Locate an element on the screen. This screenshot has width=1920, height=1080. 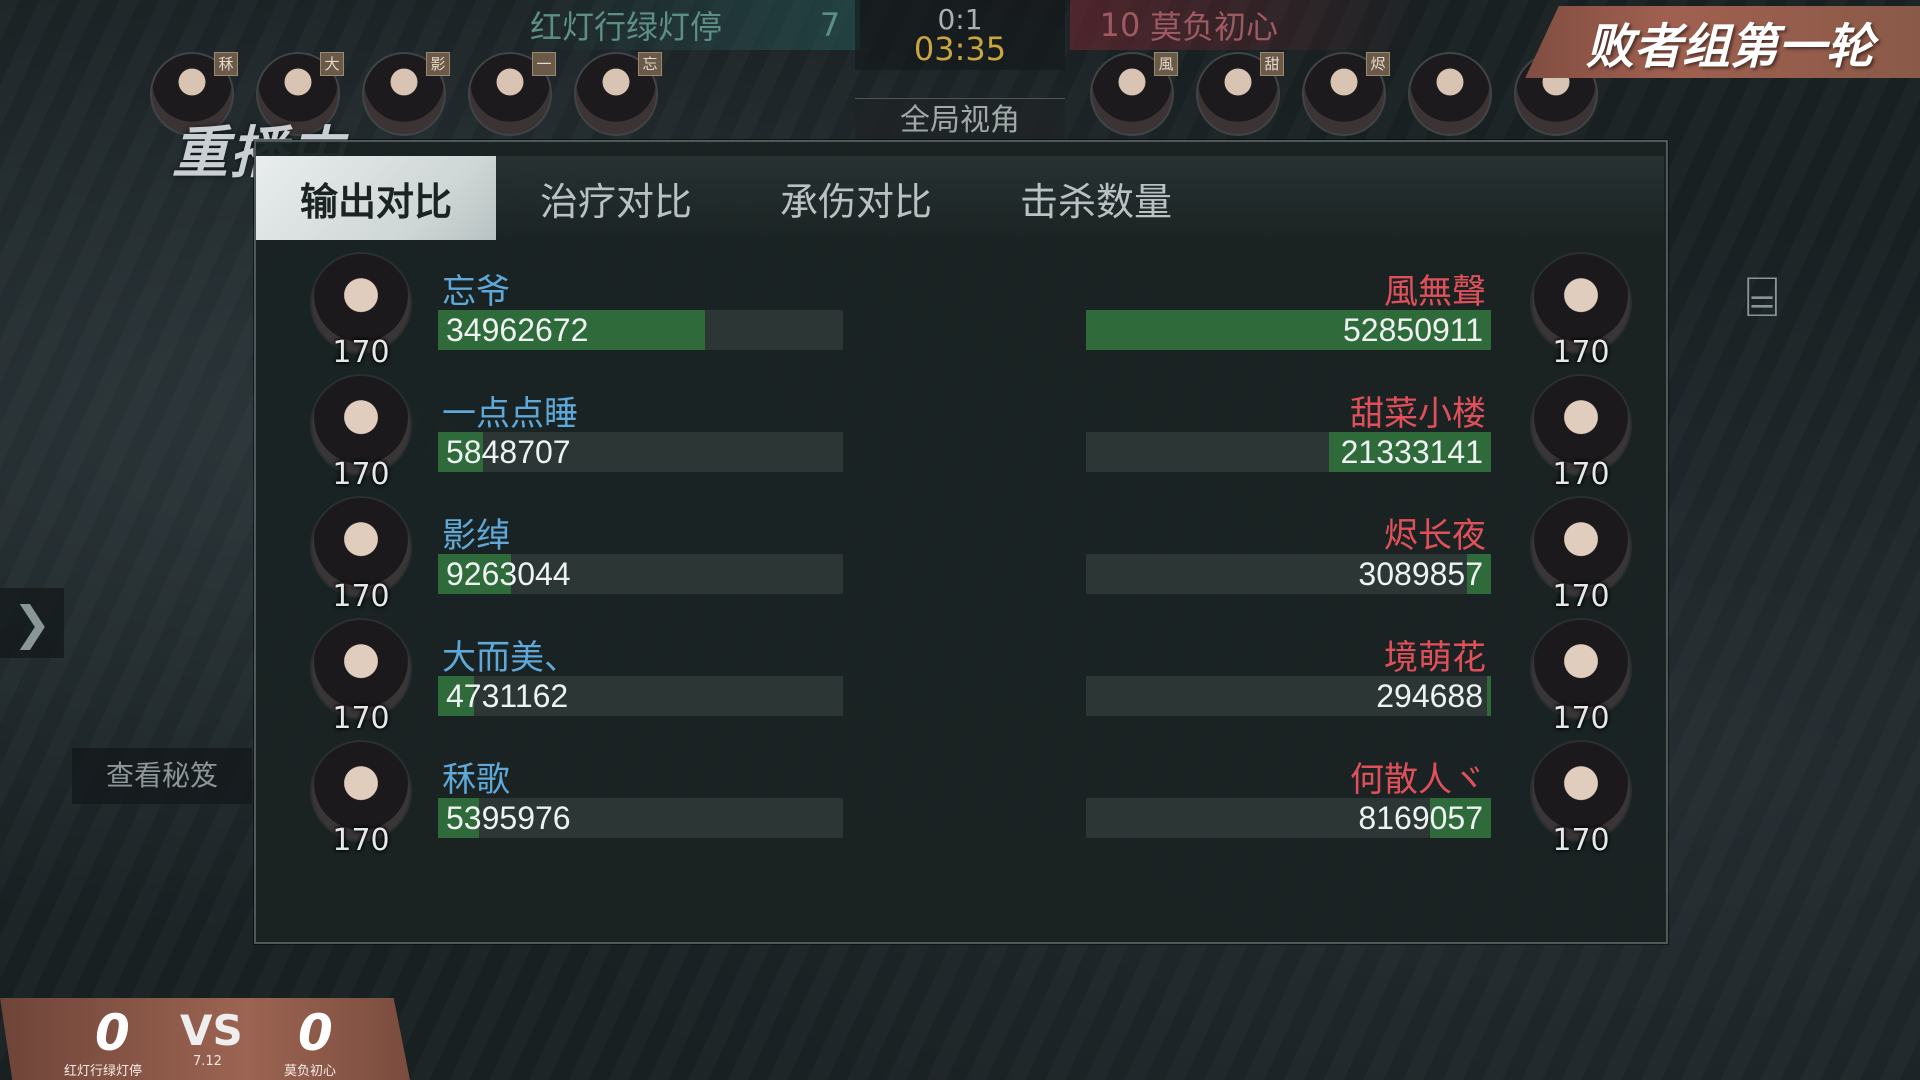
right-player-value: 52850911 is located at coordinates (1413, 330).